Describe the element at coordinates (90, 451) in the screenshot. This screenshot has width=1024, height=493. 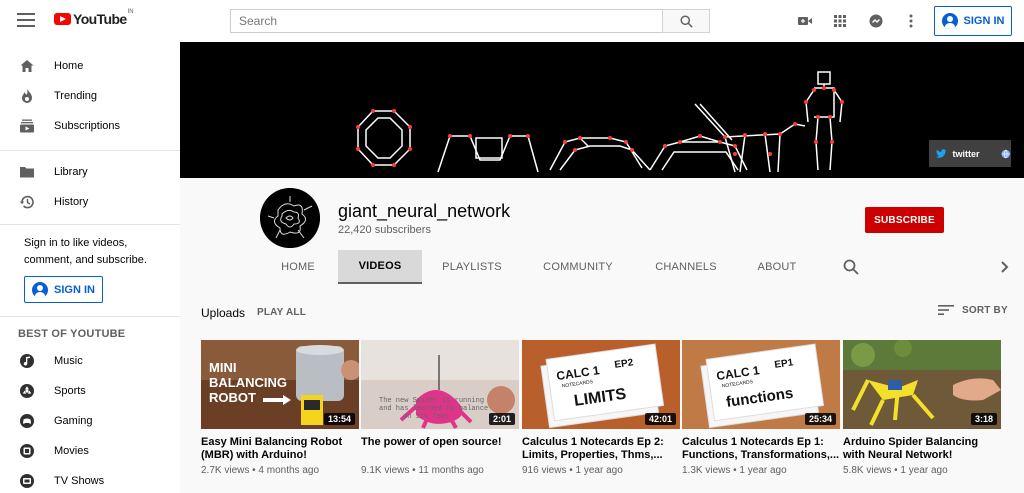
I see `sidebar-item-movies: Movies` at that location.